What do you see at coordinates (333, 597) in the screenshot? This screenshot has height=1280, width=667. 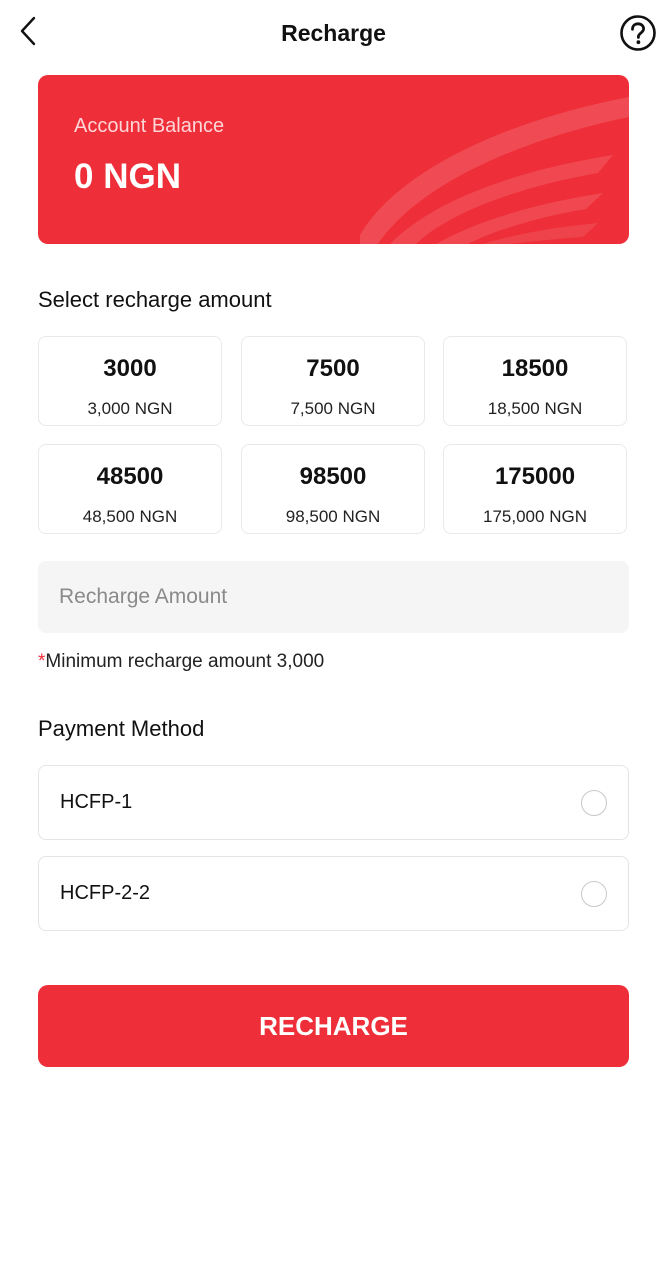 I see `recharge-amount-input` at bounding box center [333, 597].